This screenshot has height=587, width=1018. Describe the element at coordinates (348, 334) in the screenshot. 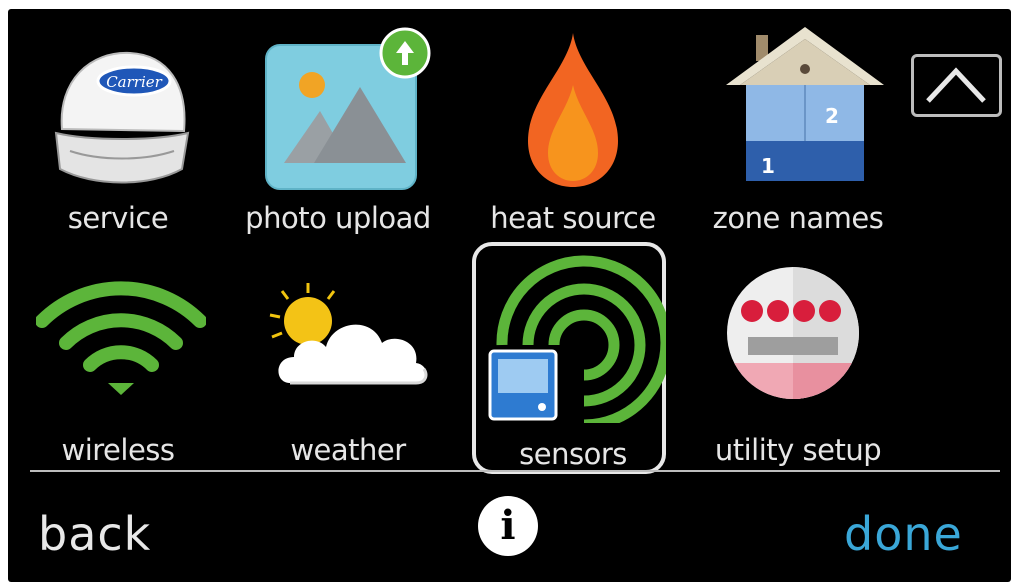

I see `sun-cloud-icon` at that location.